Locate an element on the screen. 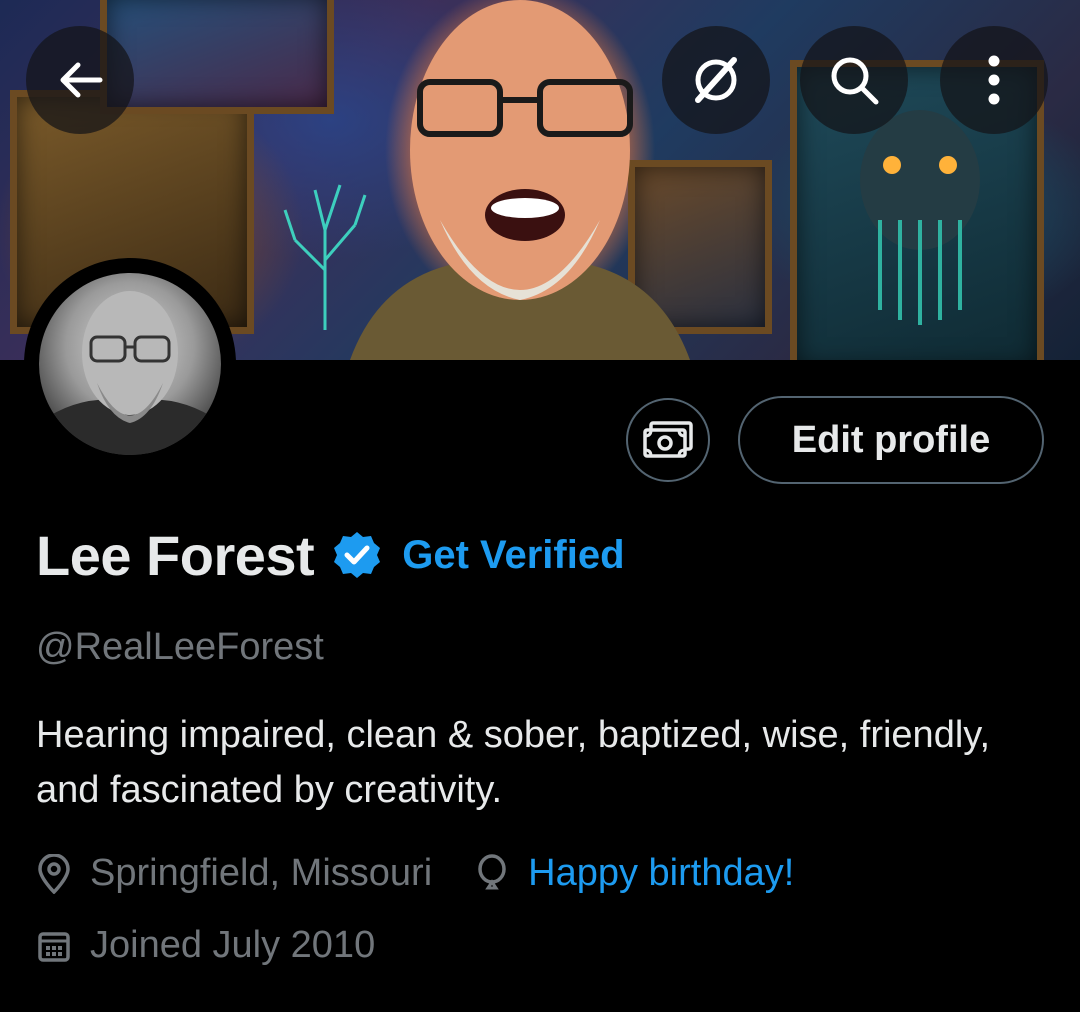 The width and height of the screenshot is (1080, 1012). grok-button is located at coordinates (716, 80).